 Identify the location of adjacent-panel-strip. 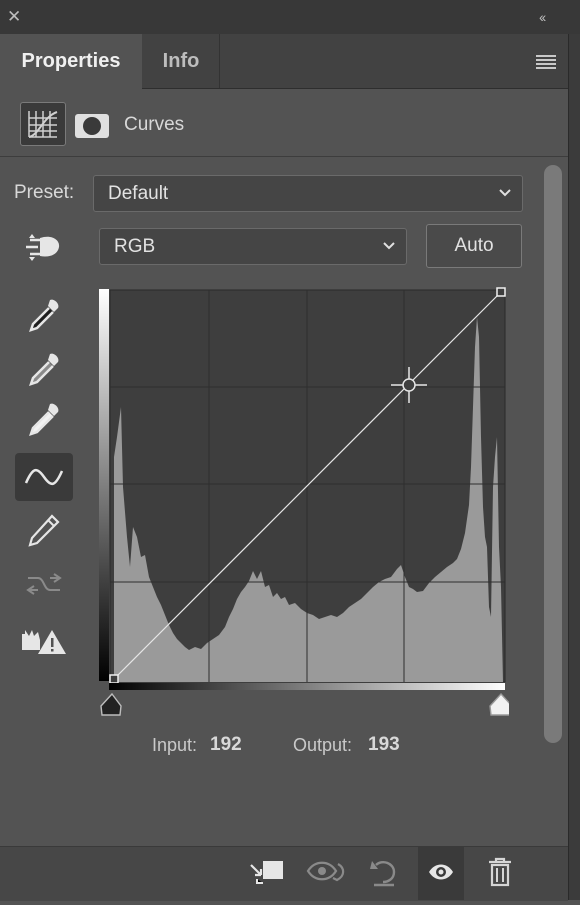
(574, 467).